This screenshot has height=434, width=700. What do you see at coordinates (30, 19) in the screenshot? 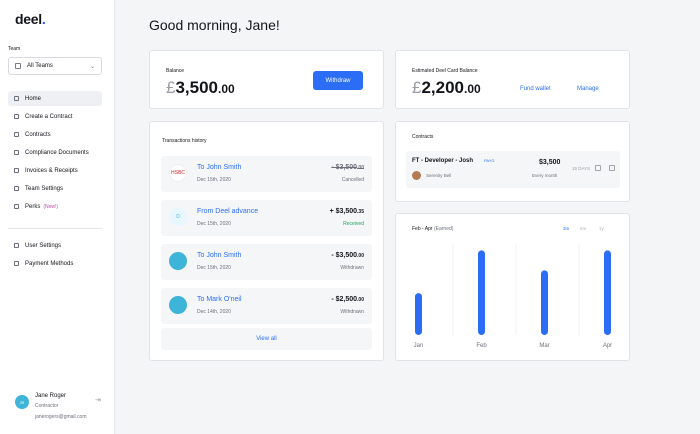
I see `deel-logo: deel.` at bounding box center [30, 19].